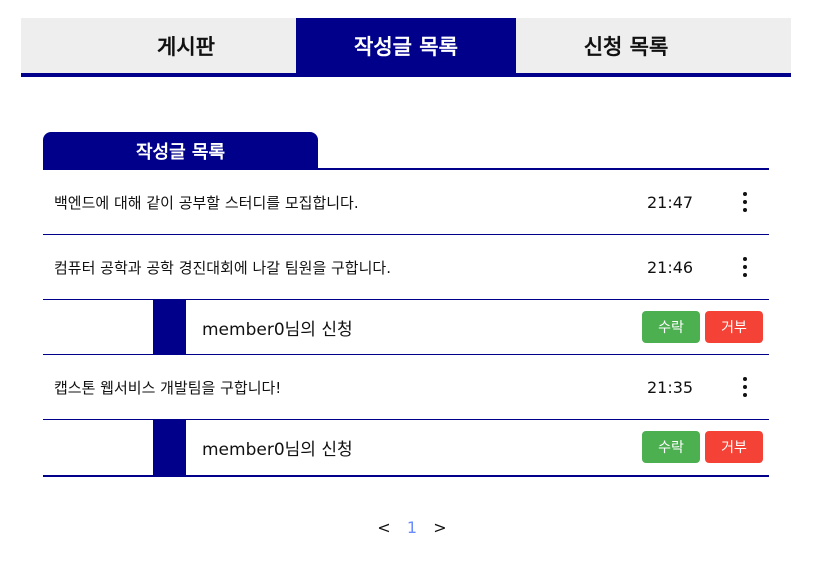 The width and height of the screenshot is (817, 563). I want to click on pagination: < 1 >, so click(412, 527).